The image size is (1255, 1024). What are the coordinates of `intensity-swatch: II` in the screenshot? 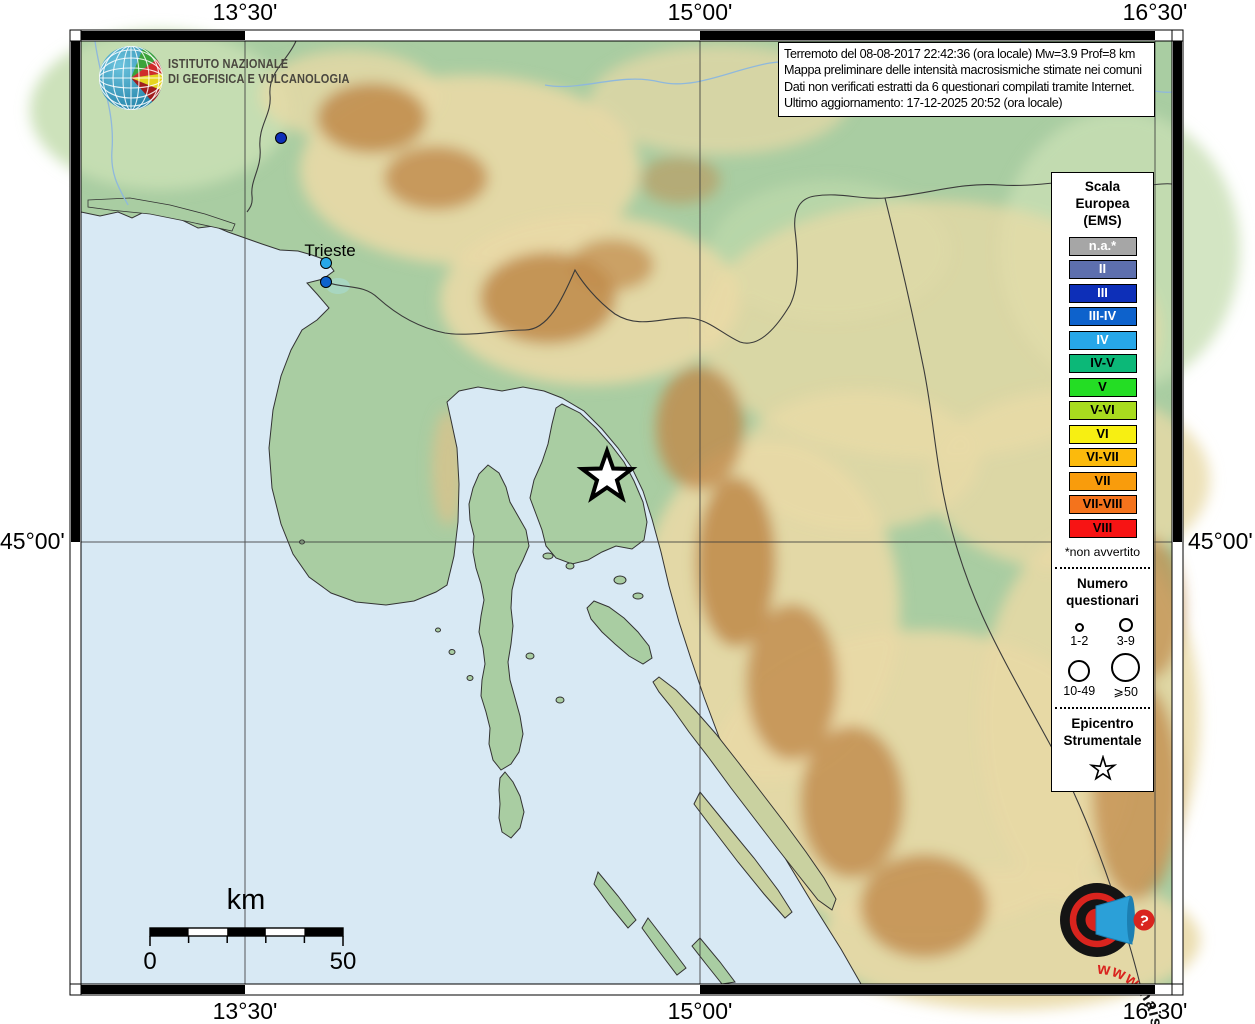 It's located at (1102, 269).